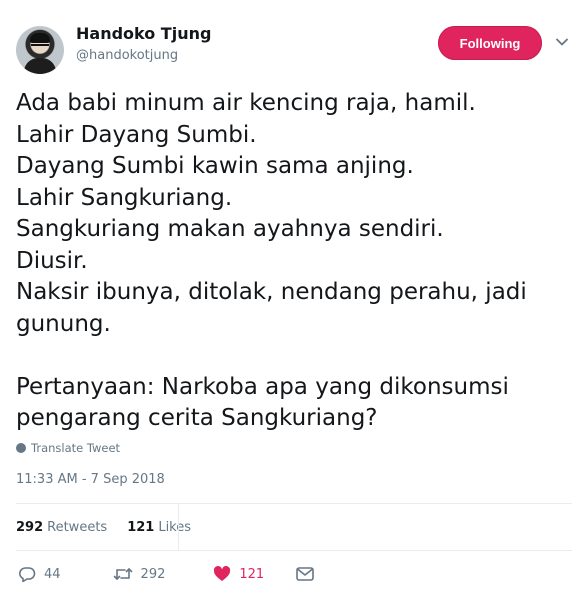  What do you see at coordinates (76, 448) in the screenshot?
I see `translate-label: Translate Tweet` at bounding box center [76, 448].